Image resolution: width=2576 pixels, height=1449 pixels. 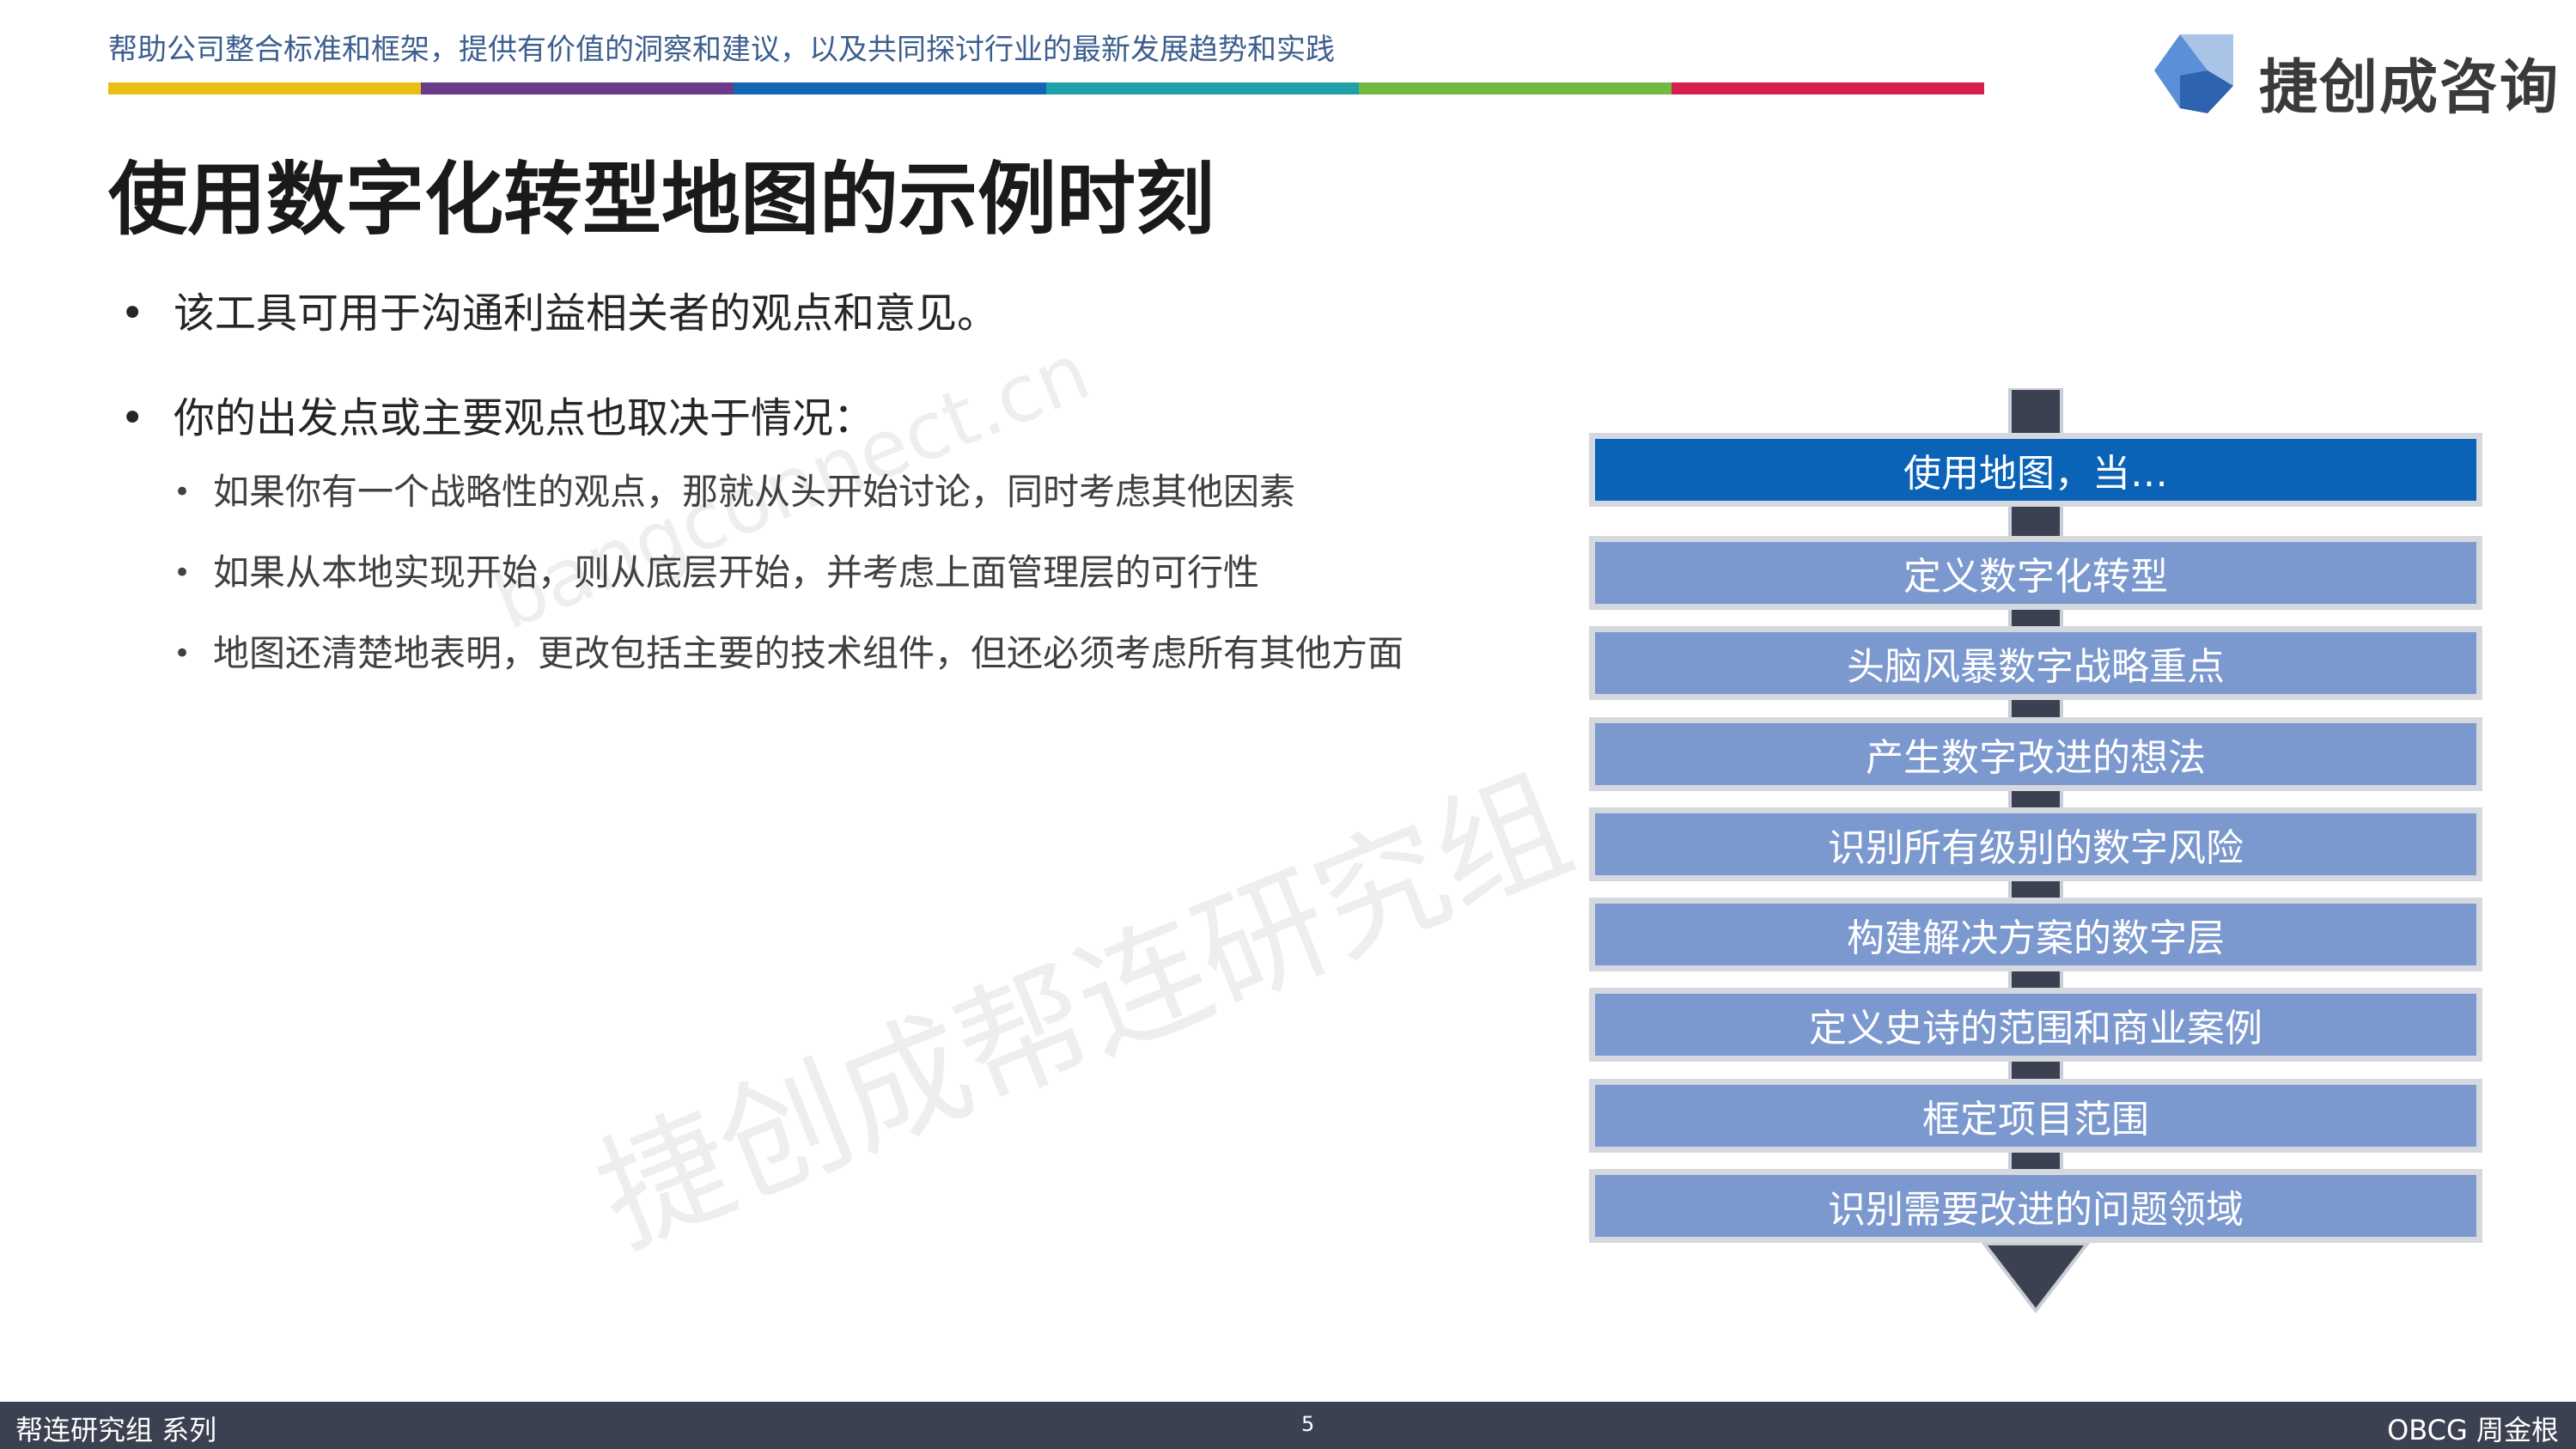 I want to click on color-bar-segment-yellow, so click(x=264, y=88).